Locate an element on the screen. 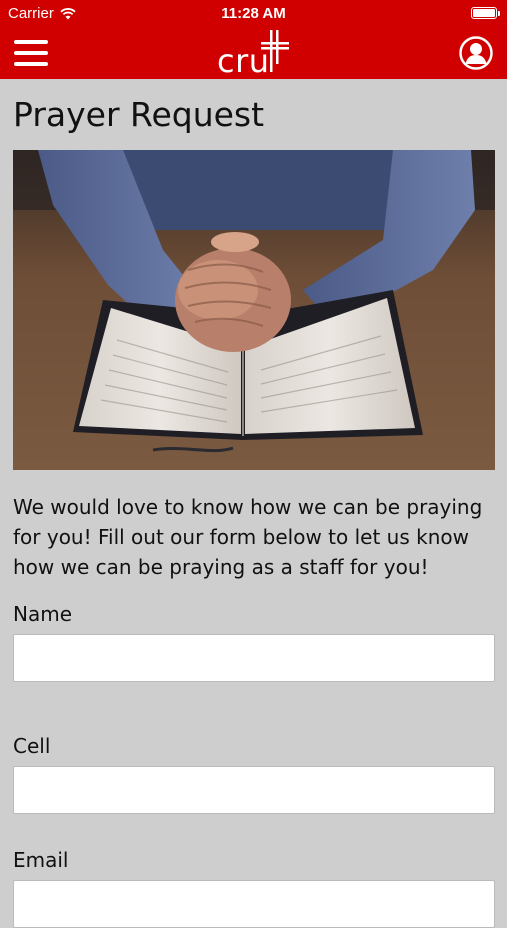  page-title: Prayer Request is located at coordinates (139, 114).